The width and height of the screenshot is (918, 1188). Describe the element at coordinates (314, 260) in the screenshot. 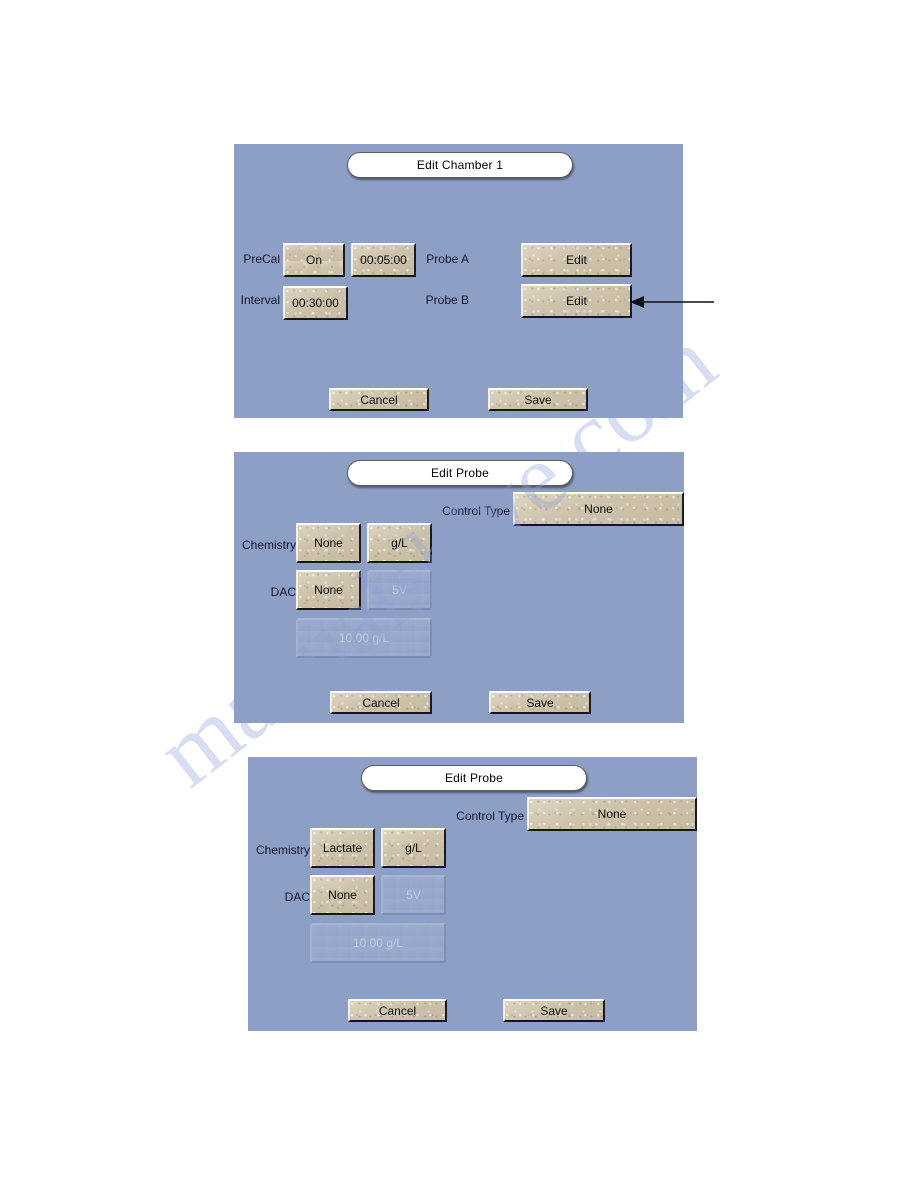

I see `precal-toggle-button: On` at that location.